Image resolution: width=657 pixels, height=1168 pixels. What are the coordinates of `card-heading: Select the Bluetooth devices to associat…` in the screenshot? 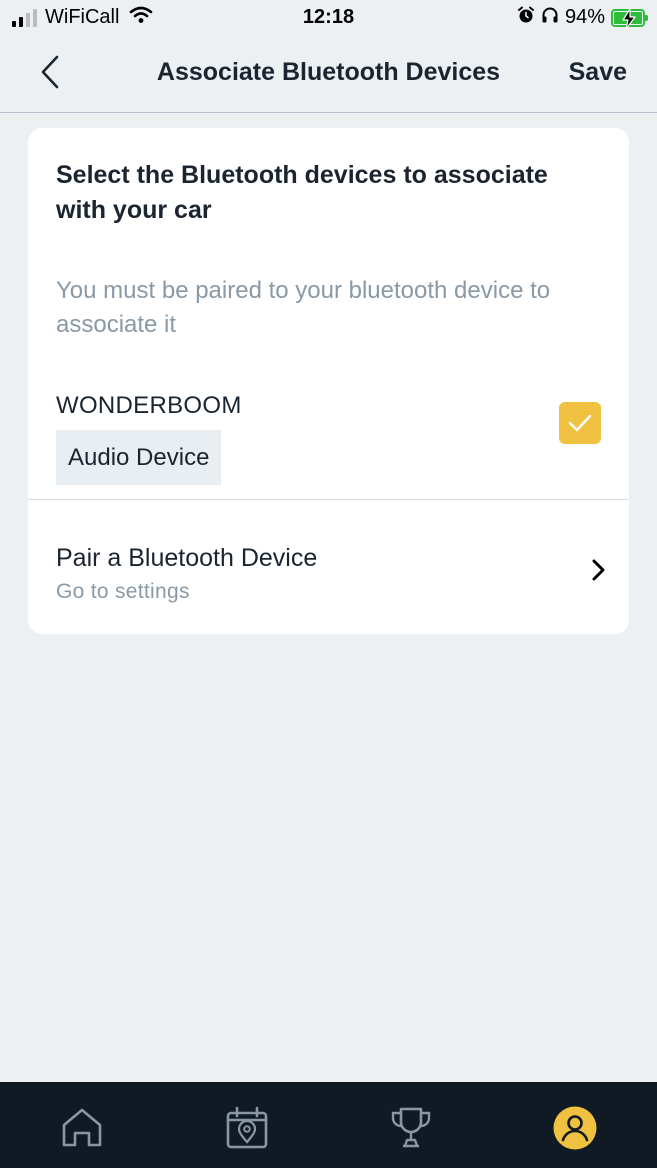 It's located at (302, 192).